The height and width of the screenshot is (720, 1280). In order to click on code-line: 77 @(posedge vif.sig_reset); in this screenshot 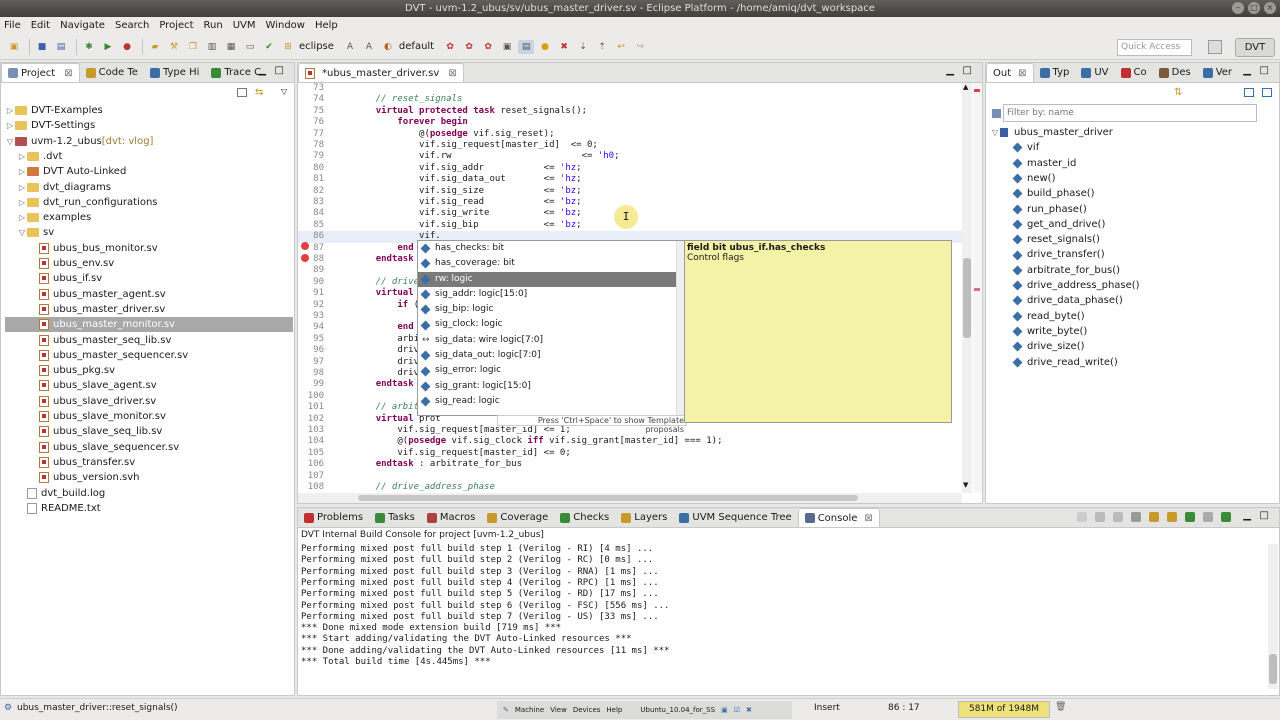, I will do `click(628, 134)`.